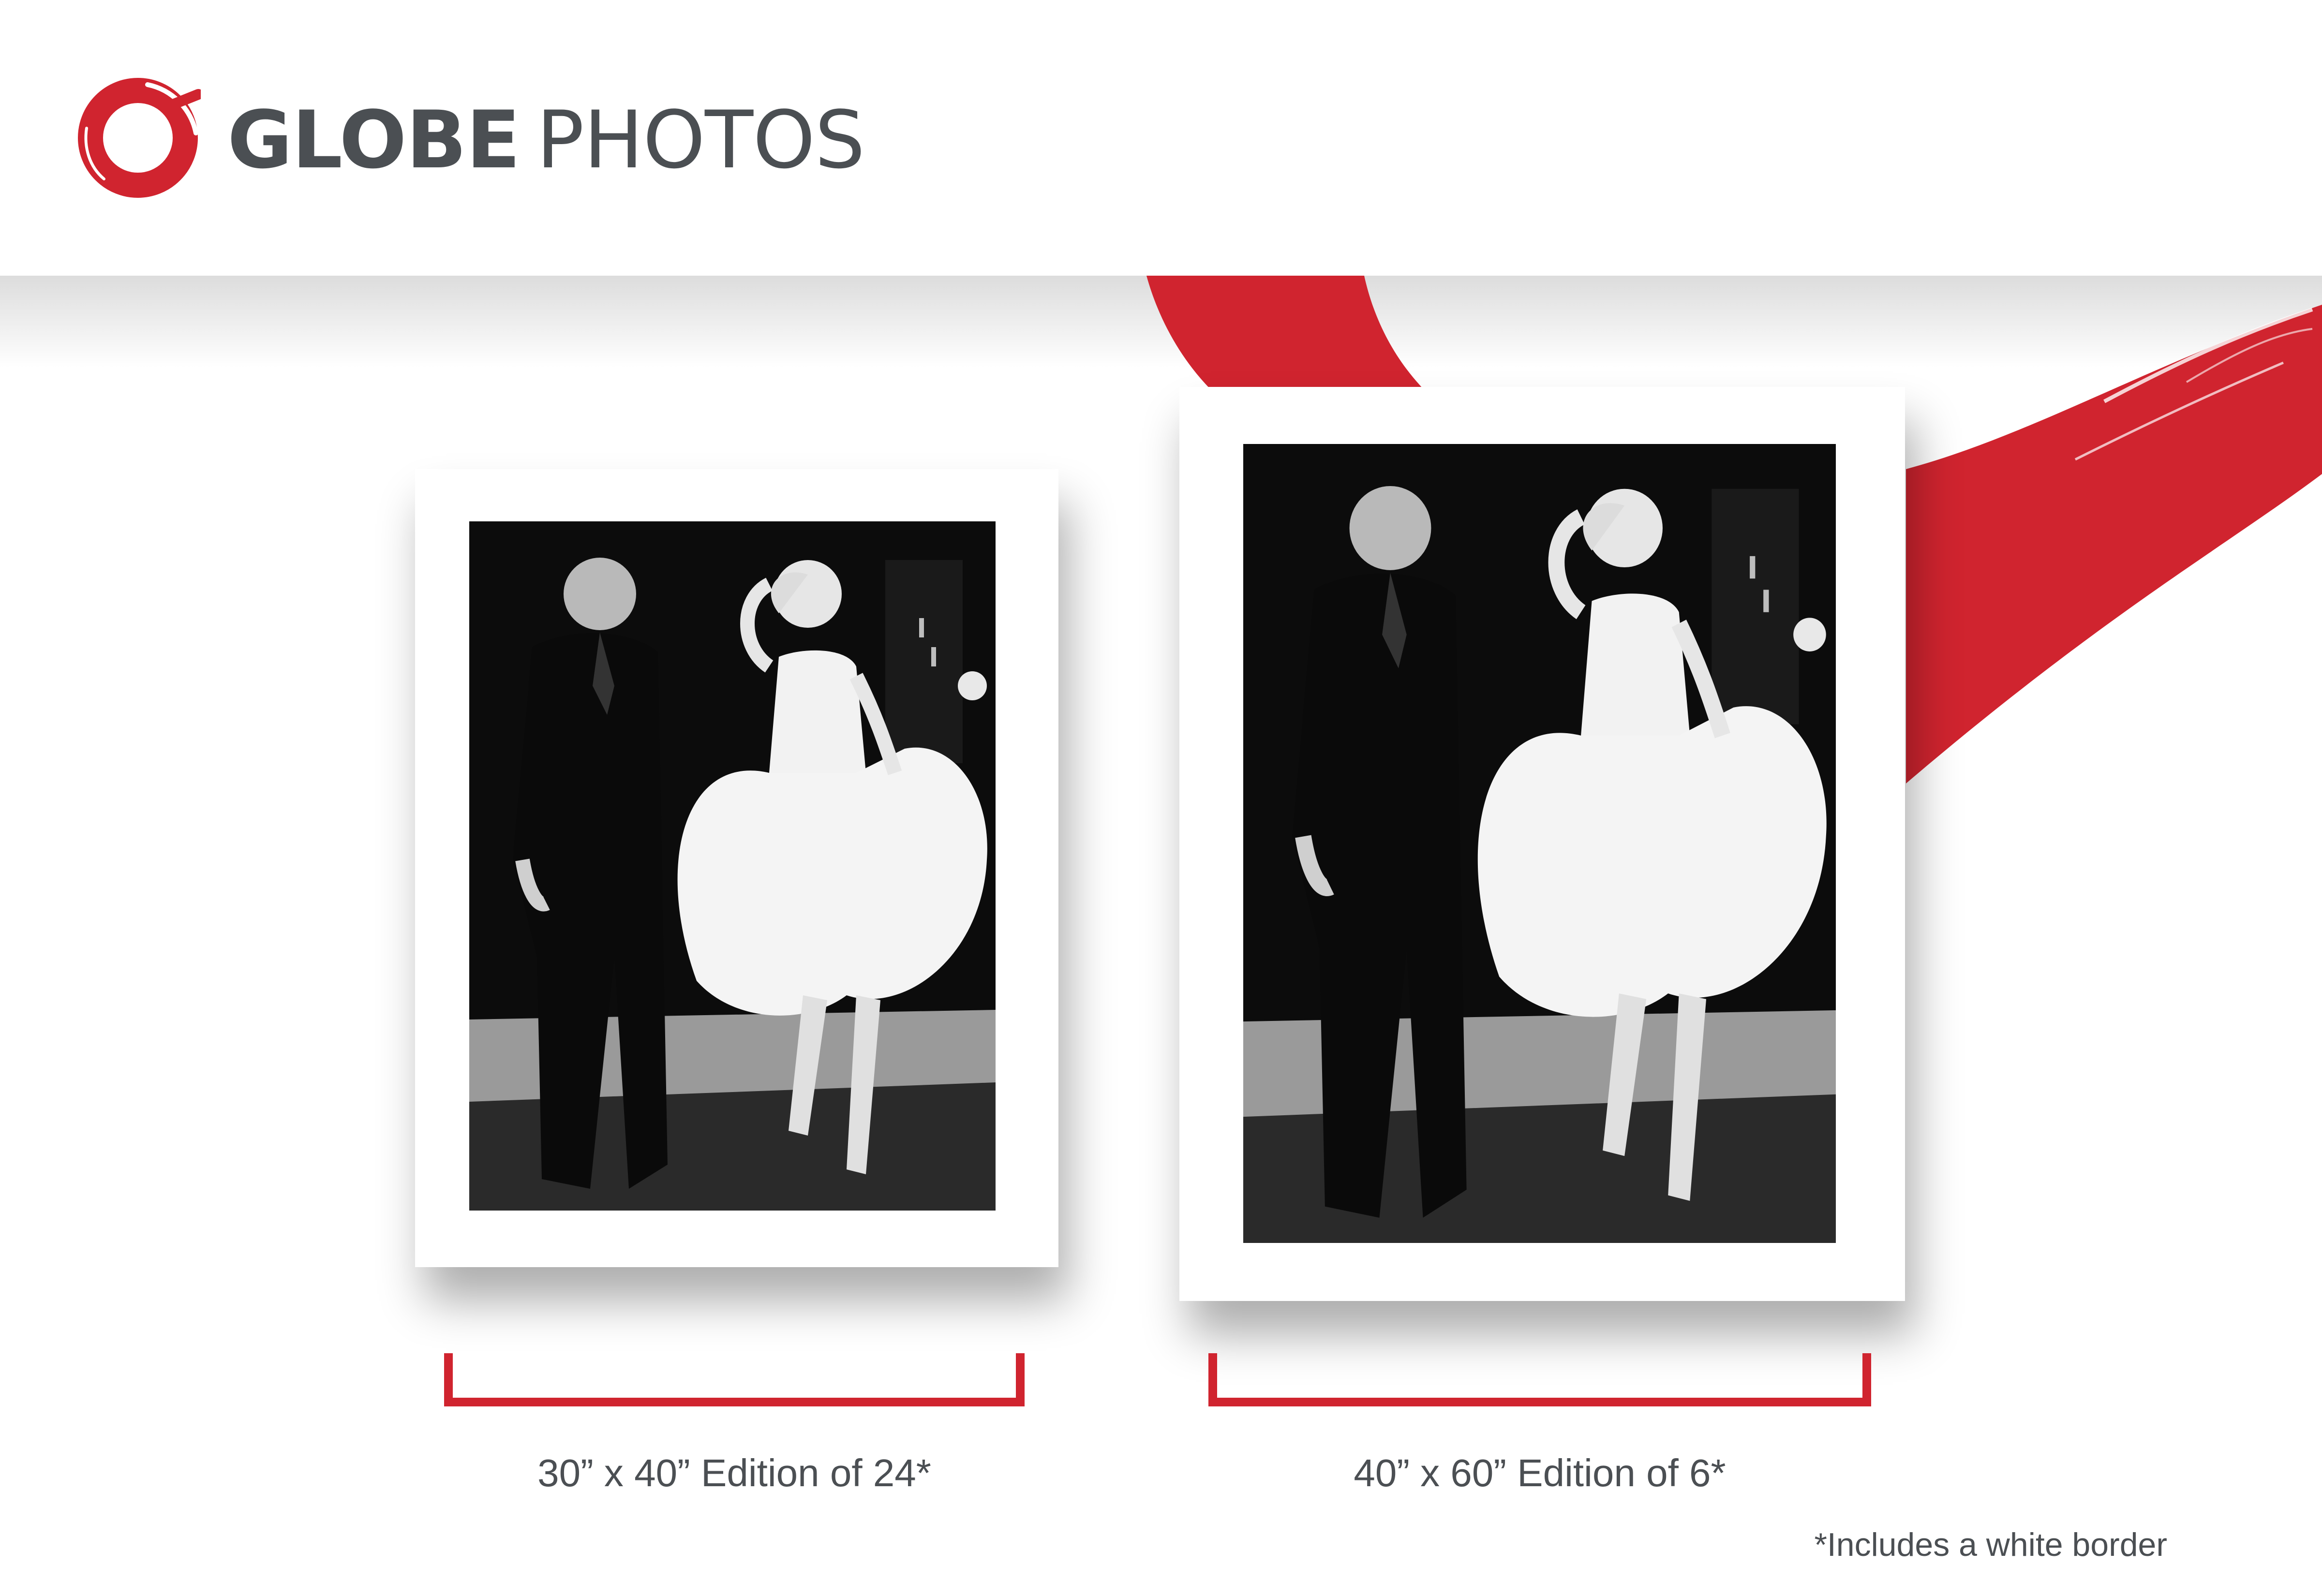  I want to click on edition-caption-small: 30” x 40” Edition of 24*, so click(734, 1472).